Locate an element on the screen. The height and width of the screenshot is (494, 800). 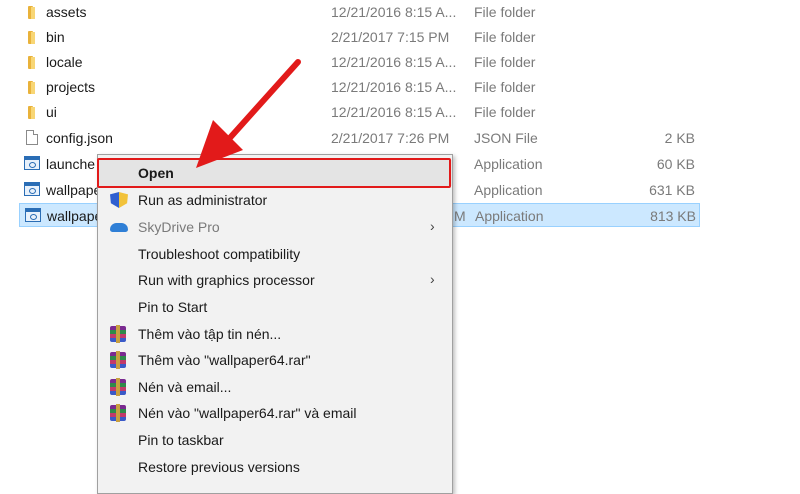
arrow-shaft is located at coordinates (263, 101).